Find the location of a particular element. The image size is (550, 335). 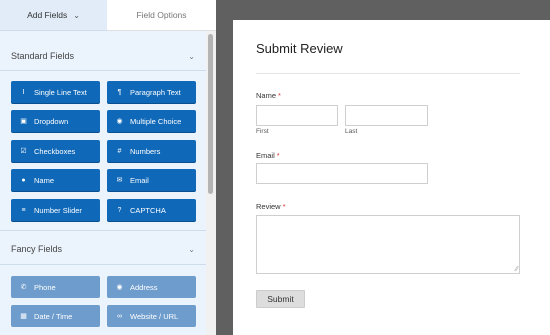

review-label-text: Review is located at coordinates (268, 206).